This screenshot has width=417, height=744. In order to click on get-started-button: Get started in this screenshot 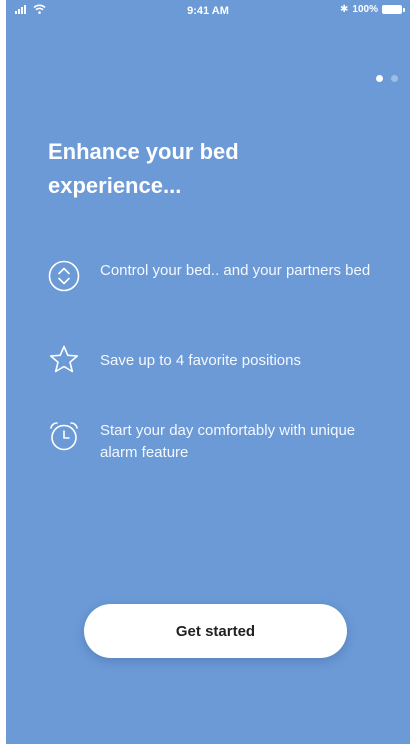, I will do `click(215, 631)`.